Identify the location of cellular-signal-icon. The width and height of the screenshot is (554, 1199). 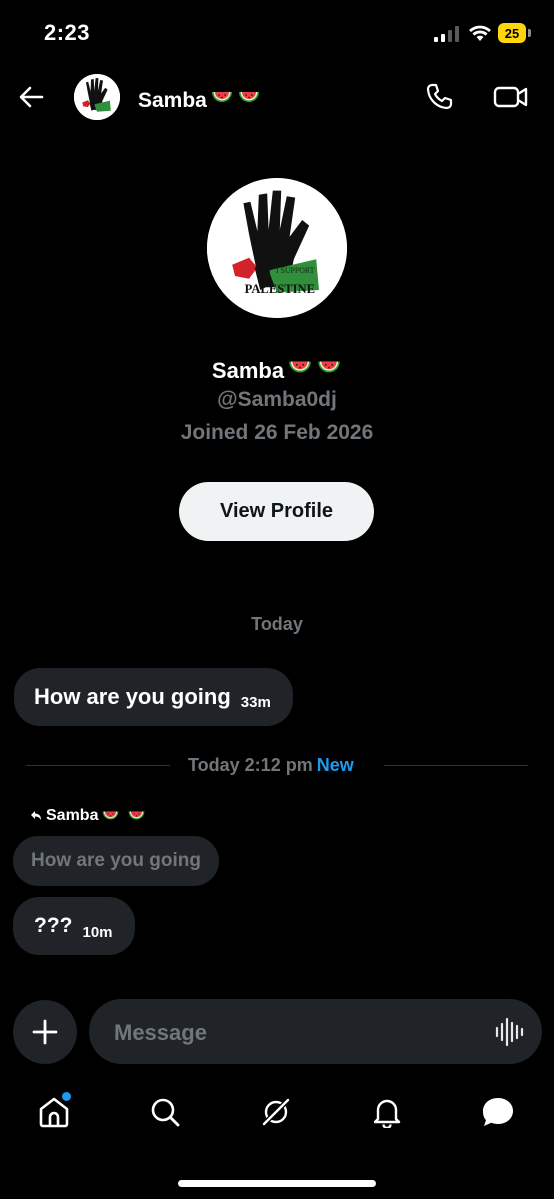
(446, 34).